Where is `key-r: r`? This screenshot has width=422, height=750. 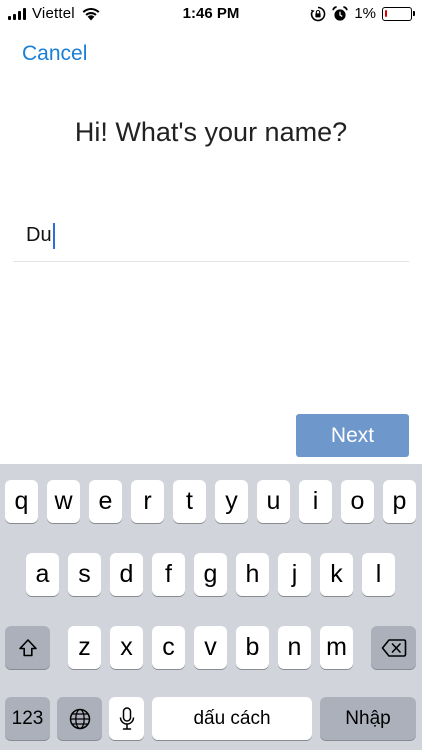 key-r: r is located at coordinates (147, 501).